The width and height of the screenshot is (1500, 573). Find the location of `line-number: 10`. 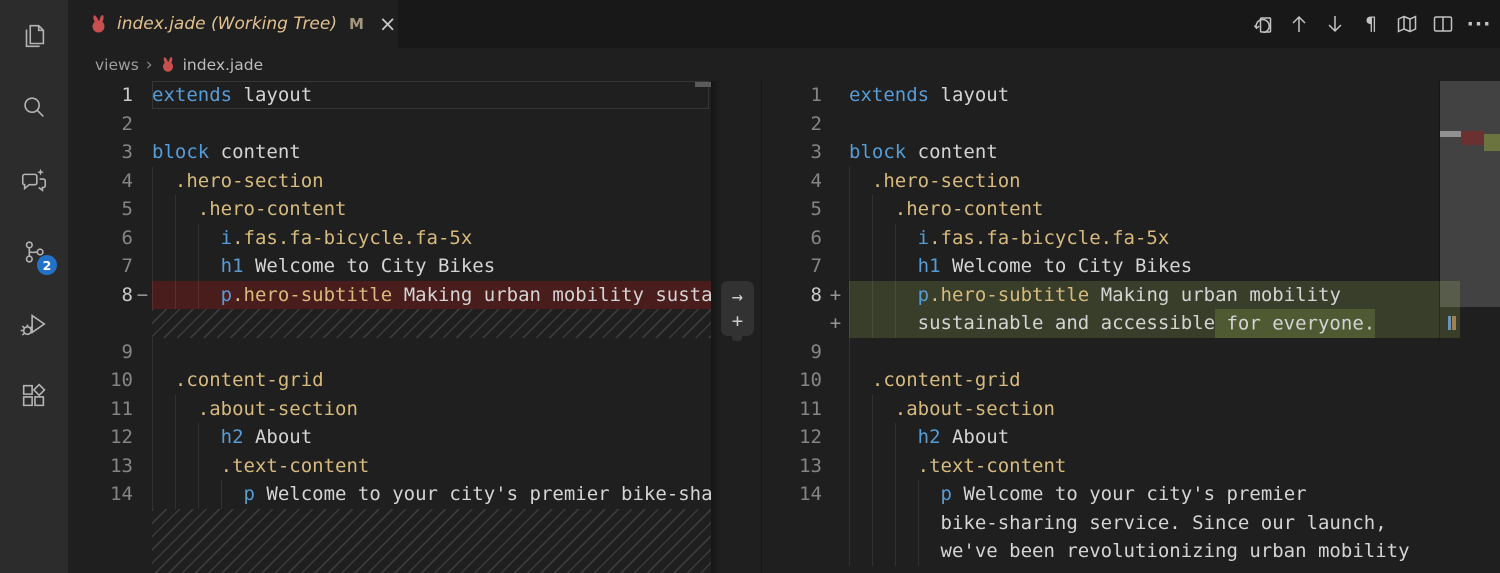

line-number: 10 is located at coordinates (121, 380).